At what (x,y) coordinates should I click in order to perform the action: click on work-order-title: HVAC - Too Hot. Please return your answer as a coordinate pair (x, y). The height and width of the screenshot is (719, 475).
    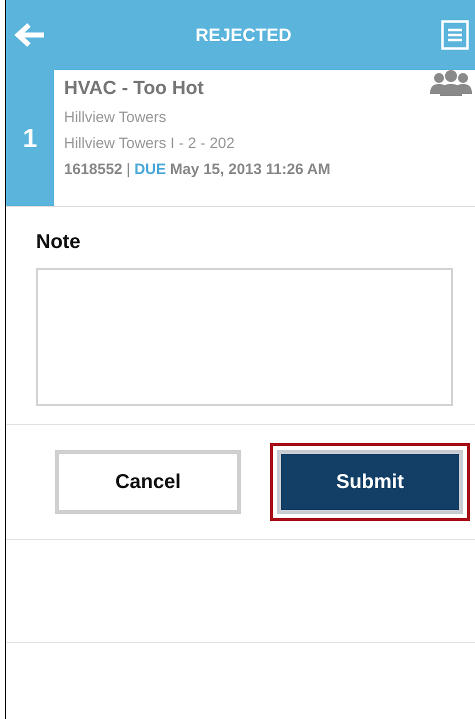
    Looking at the image, I should click on (134, 89).